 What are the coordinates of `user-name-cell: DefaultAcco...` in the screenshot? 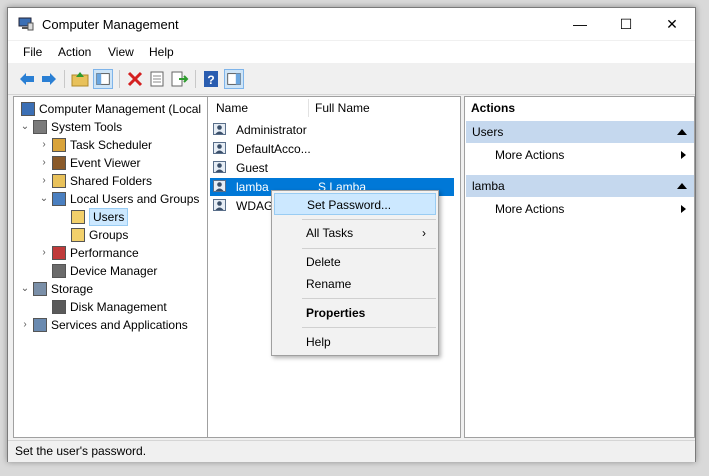 It's located at (273, 149).